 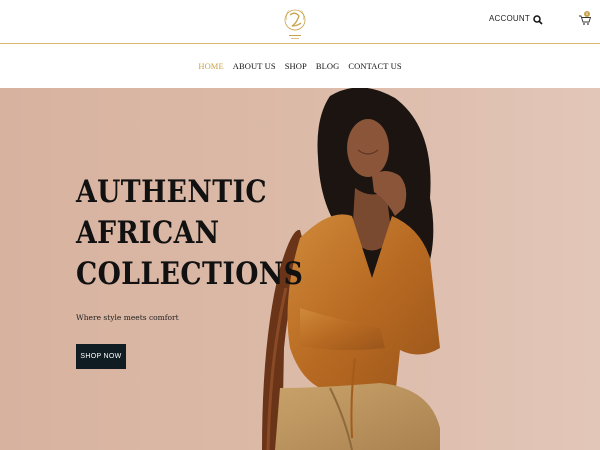 I want to click on nav-item-about-us: ABOUT US, so click(x=254, y=66).